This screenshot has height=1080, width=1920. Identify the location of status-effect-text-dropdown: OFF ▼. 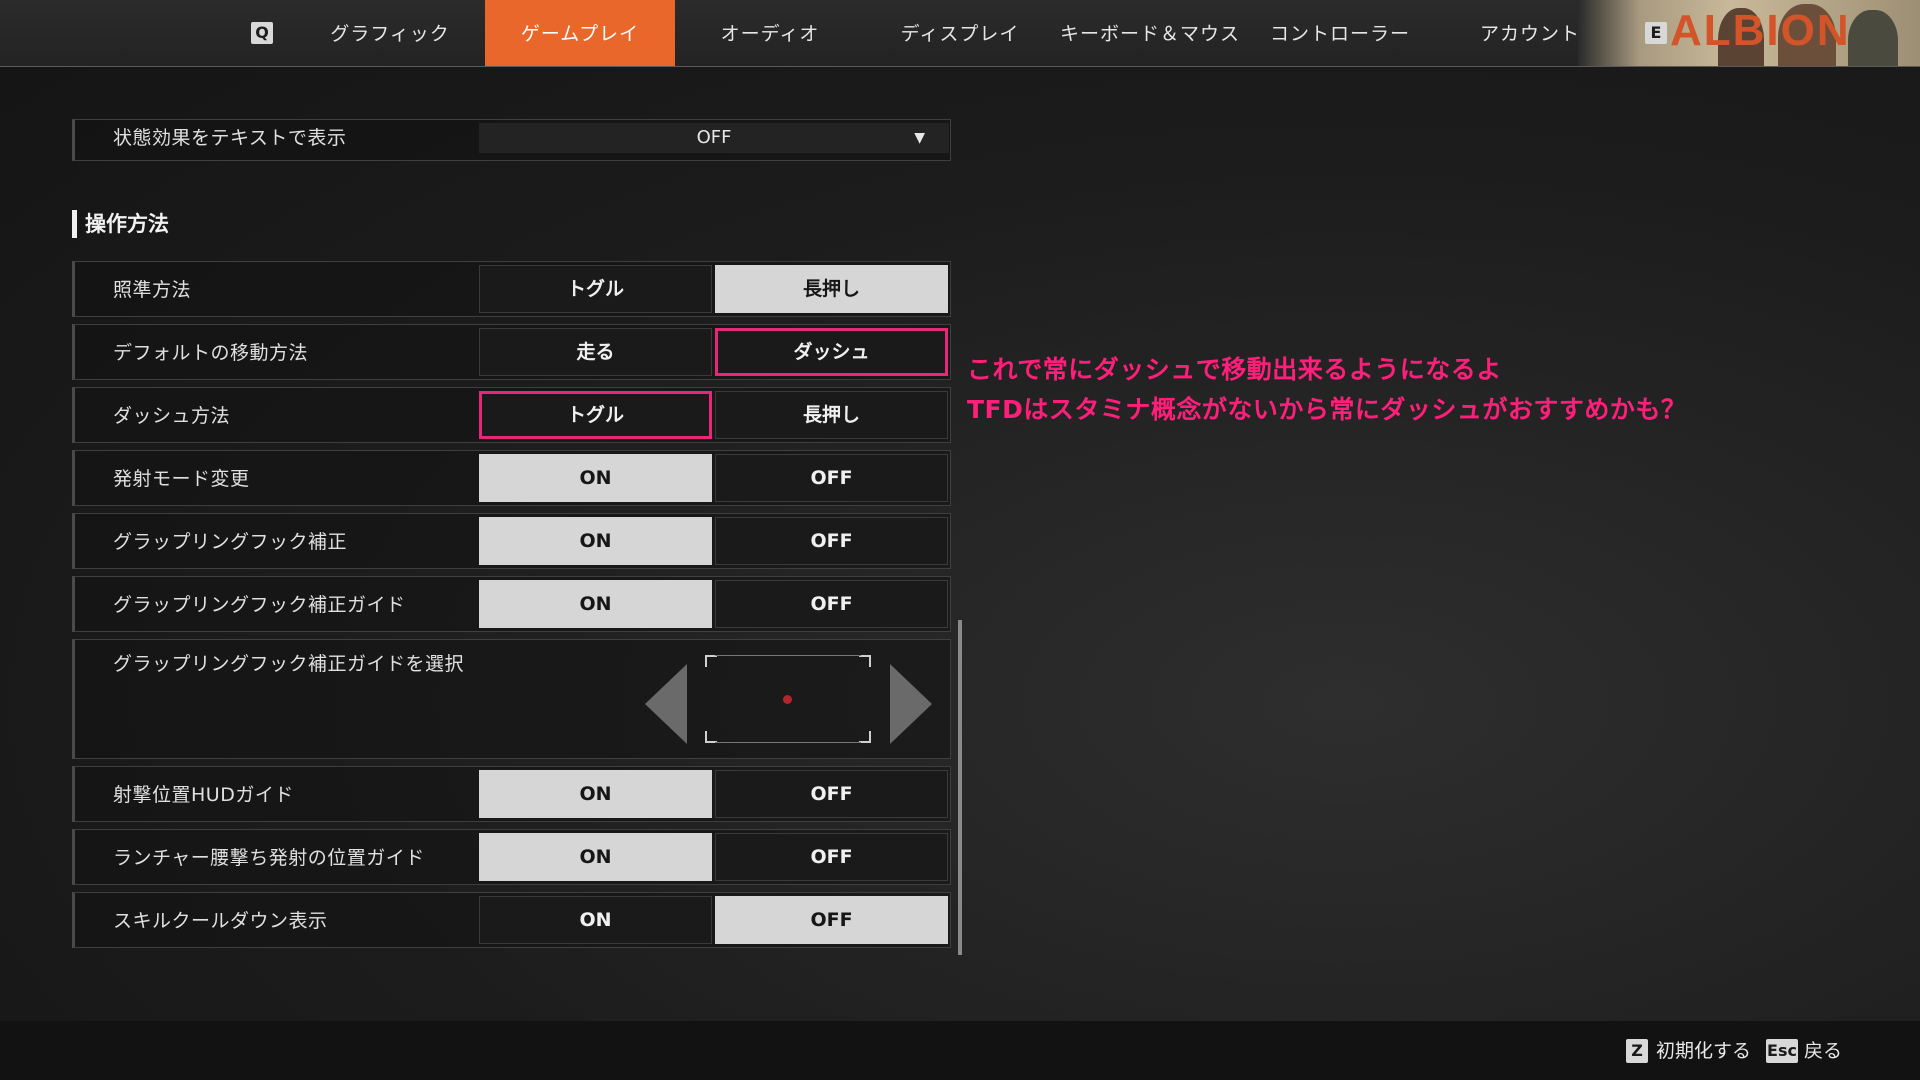
(714, 138).